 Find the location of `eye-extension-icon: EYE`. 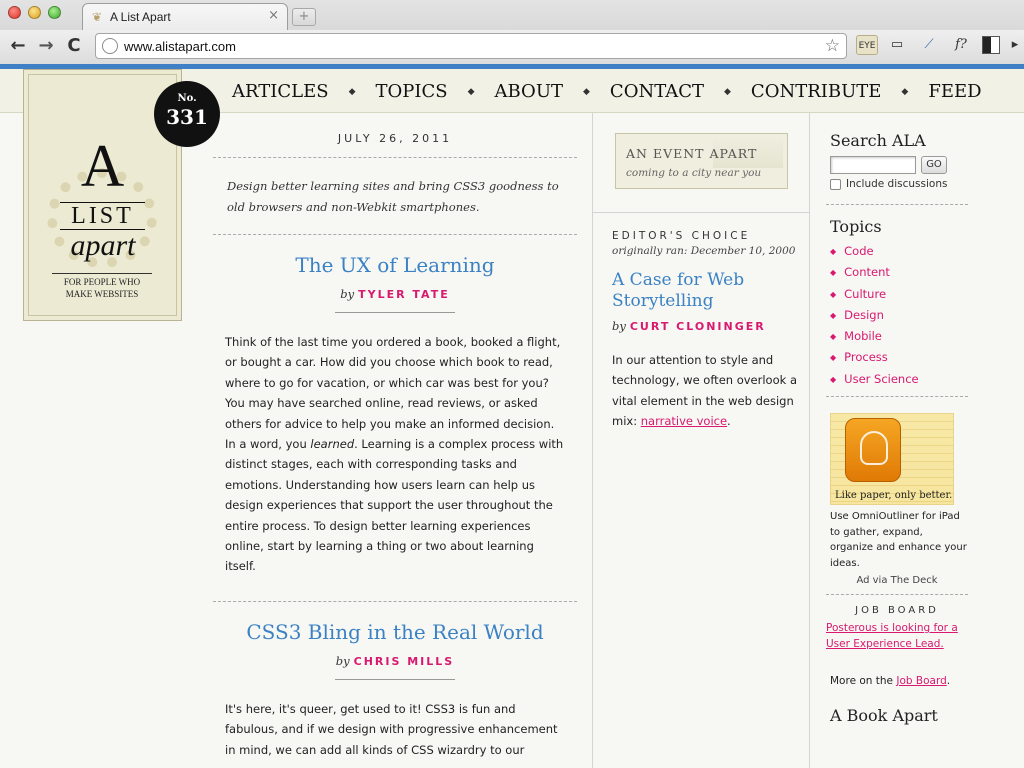

eye-extension-icon: EYE is located at coordinates (867, 45).